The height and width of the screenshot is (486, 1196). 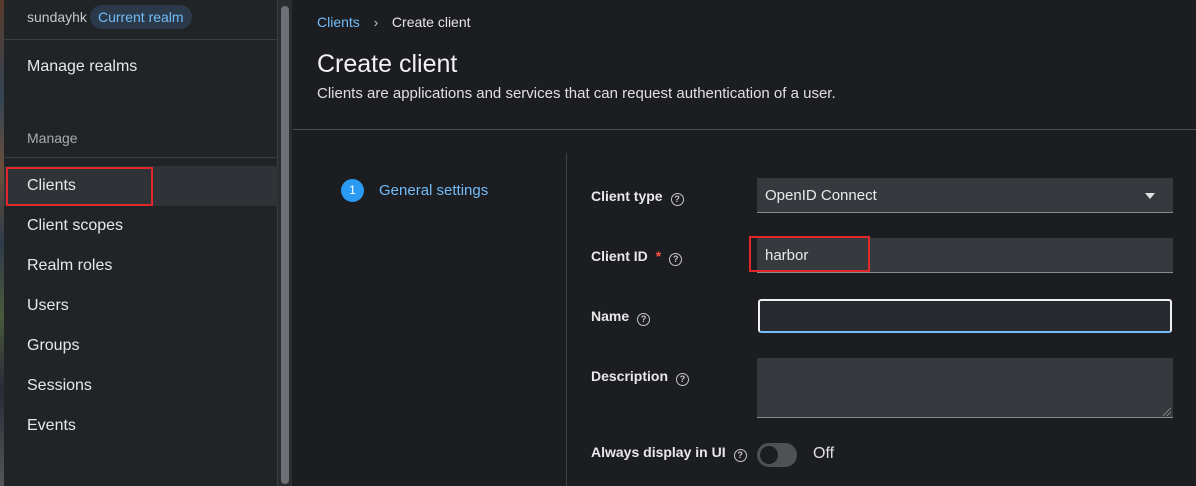 I want to click on sidebar-item-realm-roles: Realm roles, so click(x=141, y=266).